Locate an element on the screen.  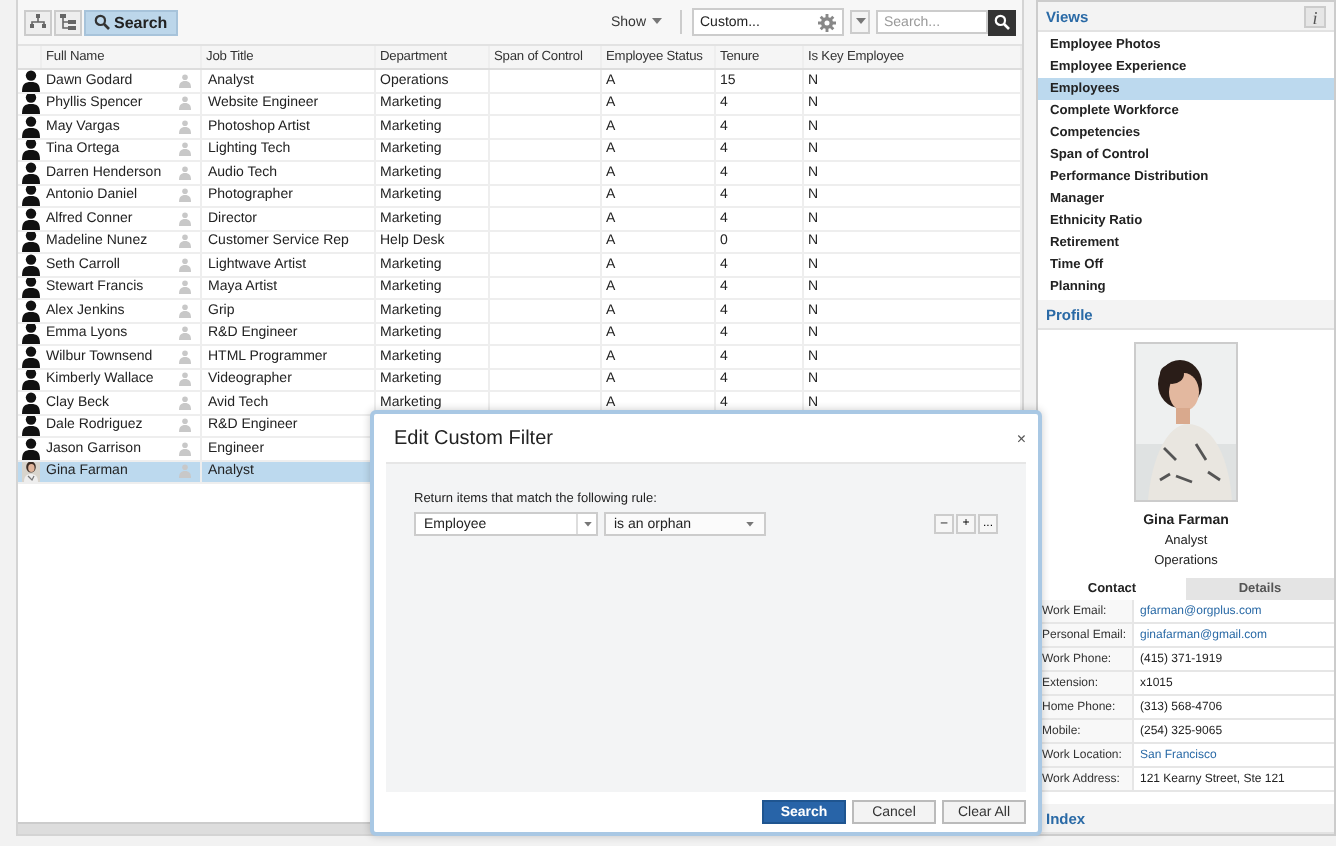
close-button: × is located at coordinates (1021, 438).